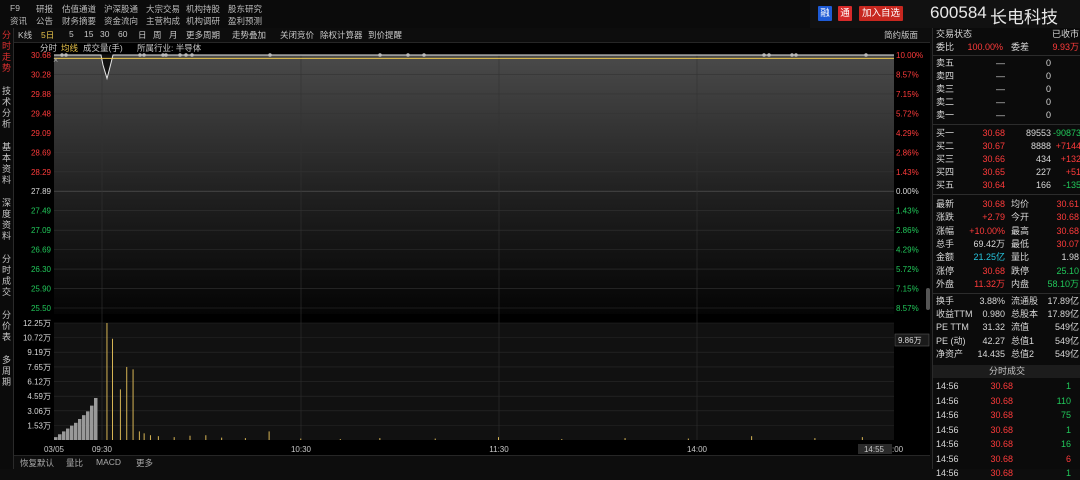 The width and height of the screenshot is (1080, 480). Describe the element at coordinates (74, 463) in the screenshot. I see `bottom-indicator-item: 量比` at that location.